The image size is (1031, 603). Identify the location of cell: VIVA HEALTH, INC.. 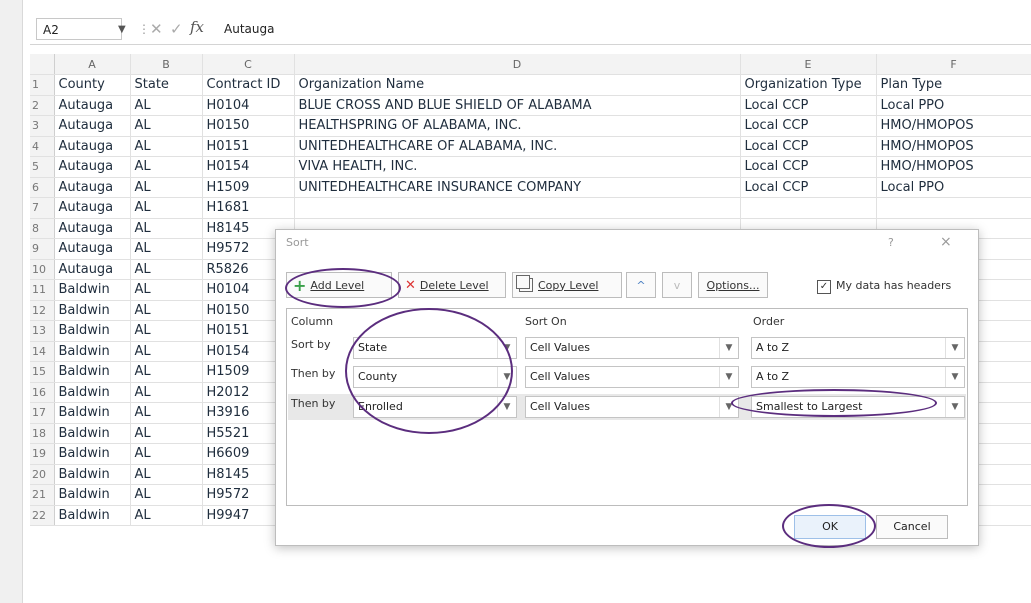
(517, 167).